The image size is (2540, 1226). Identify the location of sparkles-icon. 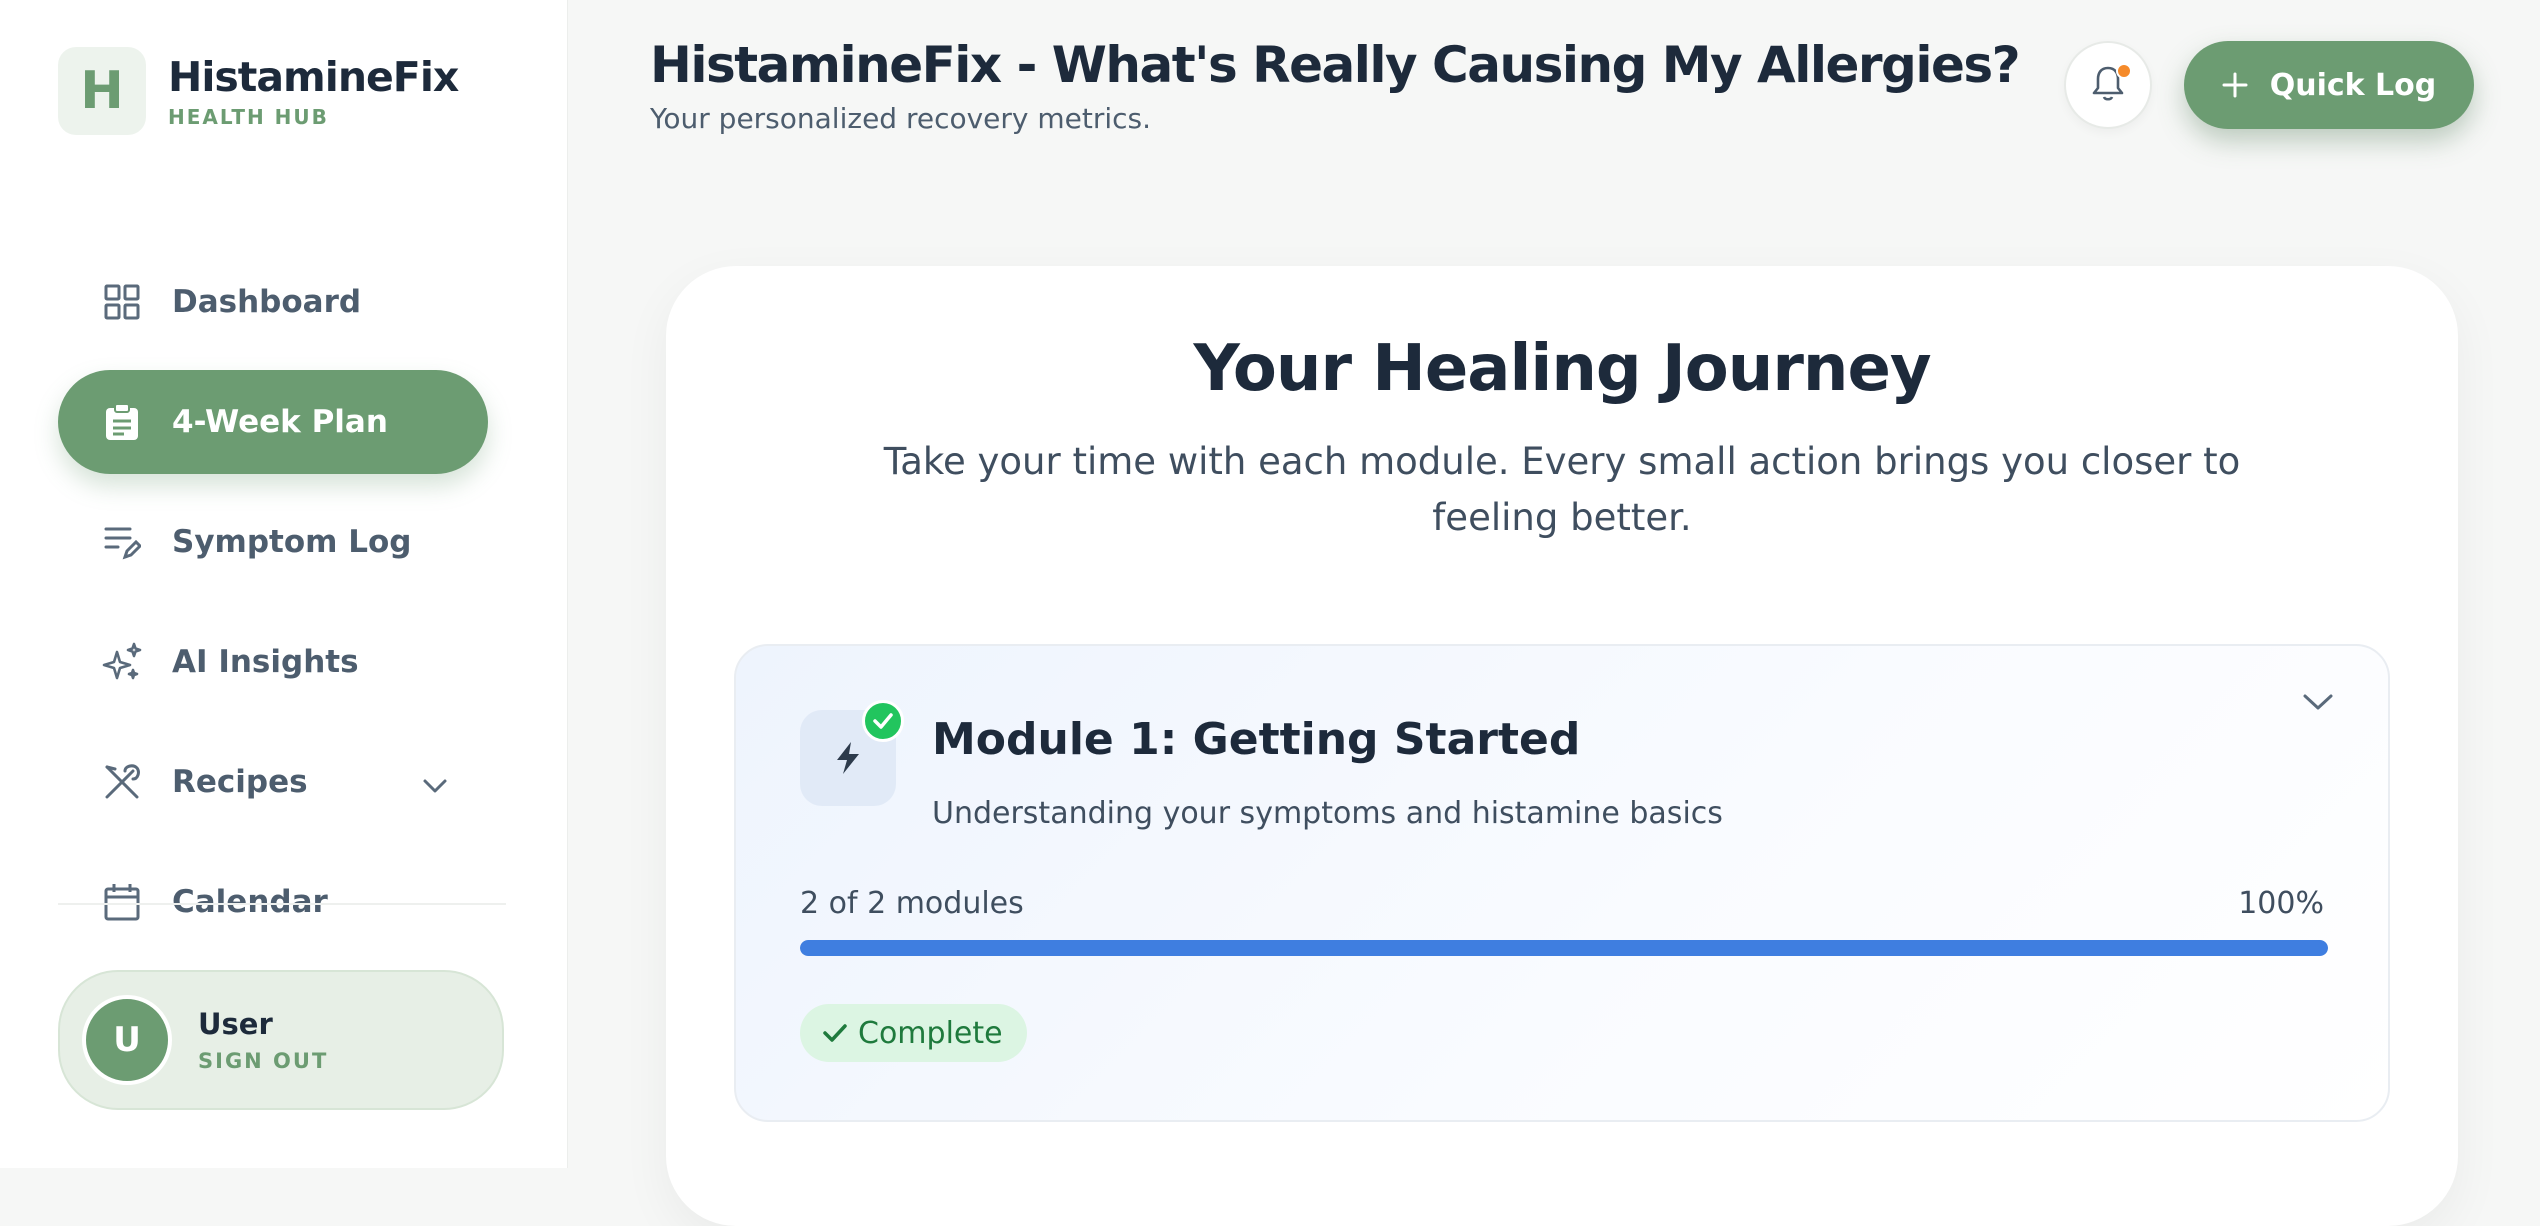
(122, 662).